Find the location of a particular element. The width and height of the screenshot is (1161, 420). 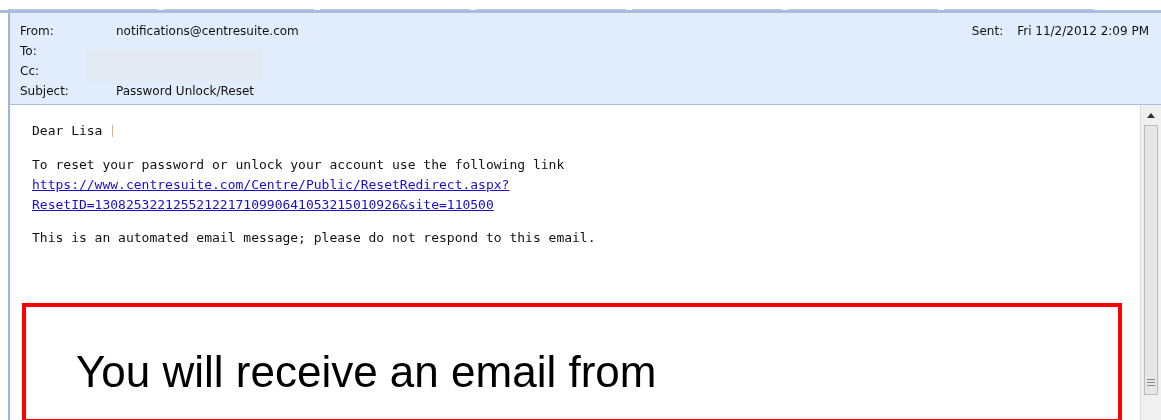

callout-text: You will receive an email from is located at coordinates (366, 371).